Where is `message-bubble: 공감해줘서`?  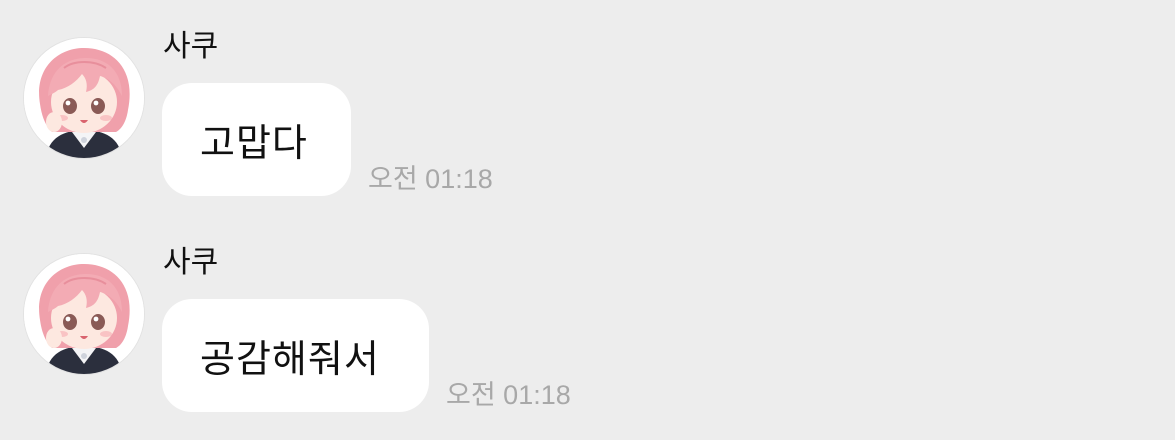
message-bubble: 공감해줘서 is located at coordinates (295, 355).